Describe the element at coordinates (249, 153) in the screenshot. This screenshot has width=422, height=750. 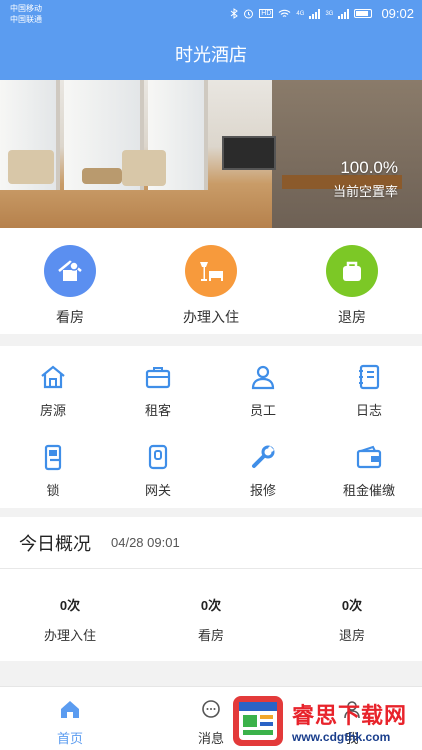
I see `tv` at that location.